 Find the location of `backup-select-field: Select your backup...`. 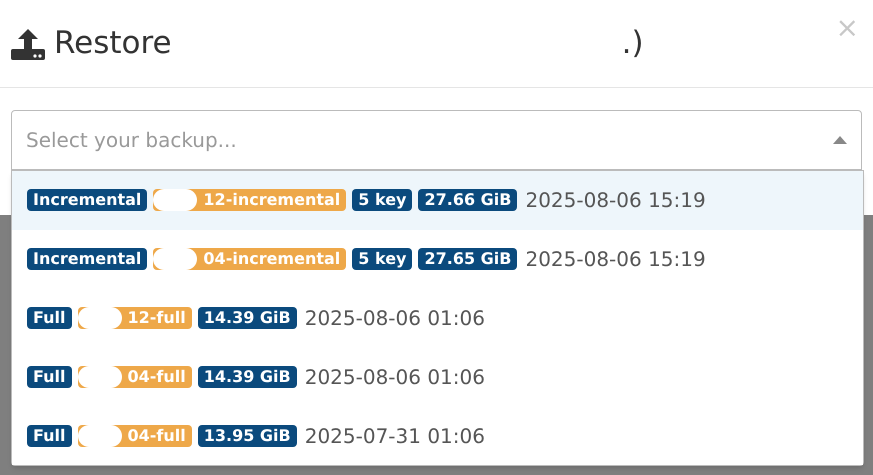

backup-select-field: Select your backup... is located at coordinates (436, 140).